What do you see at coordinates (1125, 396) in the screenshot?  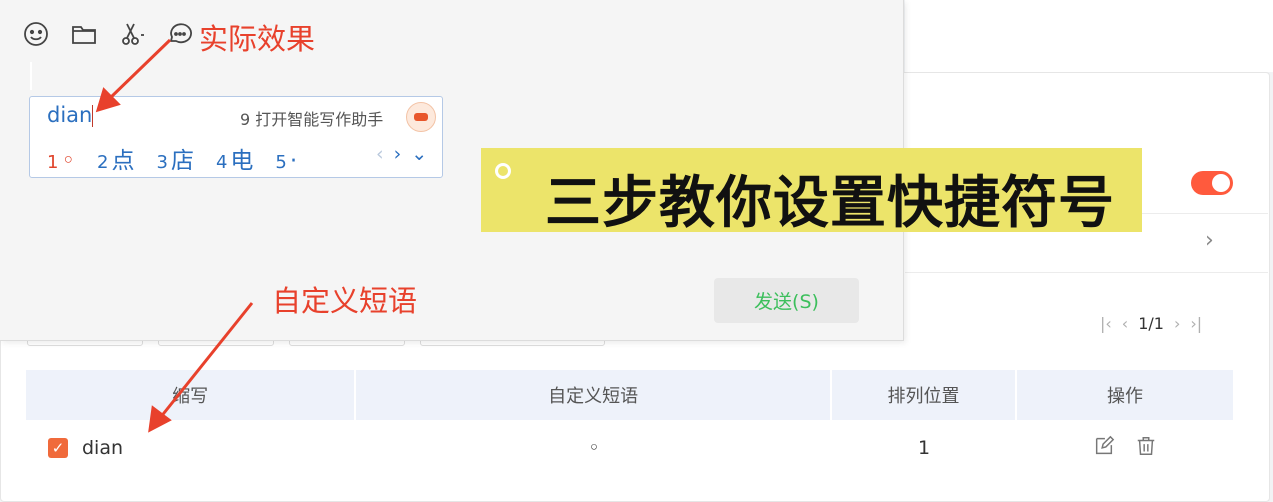 I see `header-actions: 操作` at bounding box center [1125, 396].